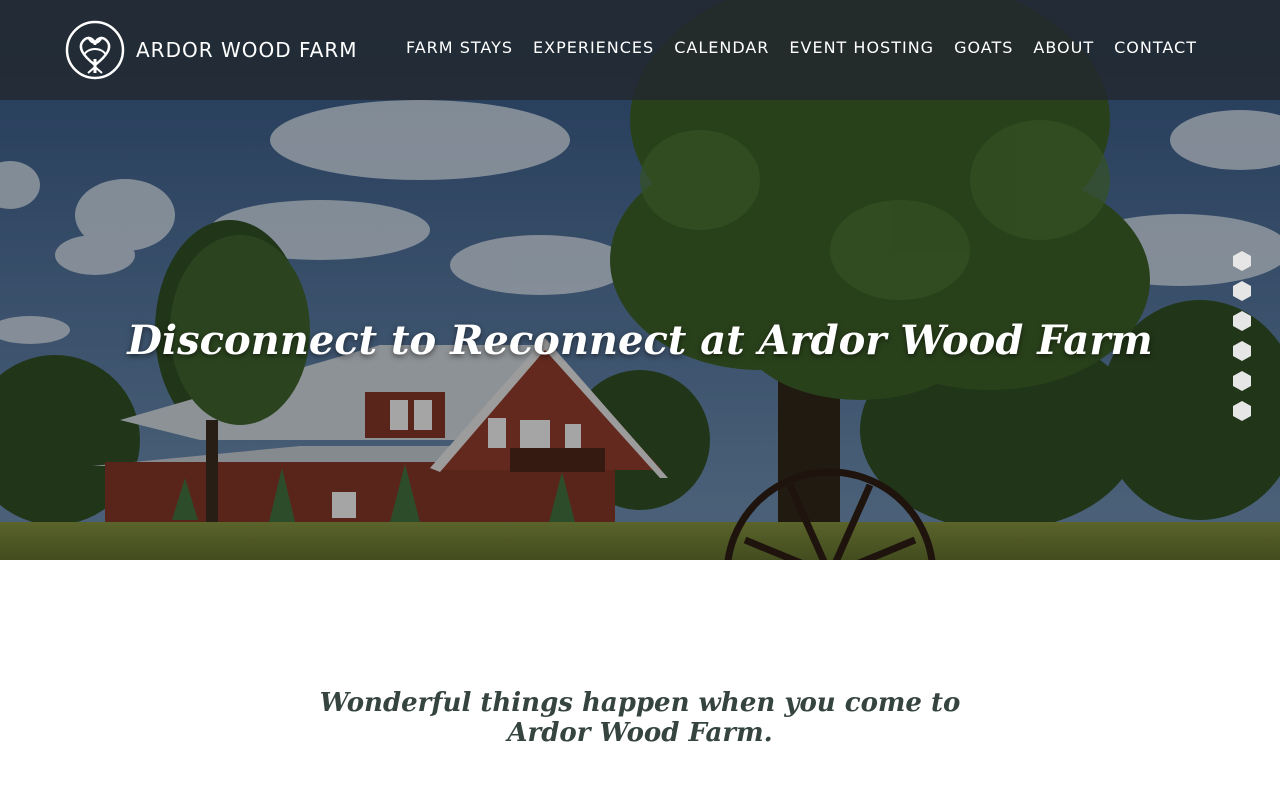 This screenshot has height=800, width=1280. What do you see at coordinates (1155, 48) in the screenshot?
I see `nav-link-contact: CONTACT` at bounding box center [1155, 48].